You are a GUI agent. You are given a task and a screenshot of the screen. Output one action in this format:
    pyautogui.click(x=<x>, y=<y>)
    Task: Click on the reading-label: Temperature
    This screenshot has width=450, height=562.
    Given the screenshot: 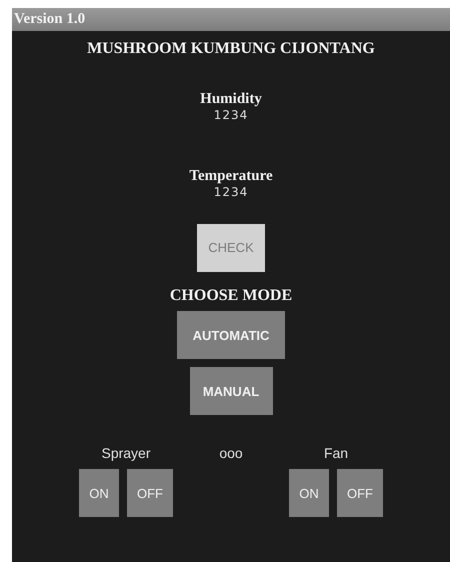 What is the action you would take?
    pyautogui.click(x=231, y=175)
    